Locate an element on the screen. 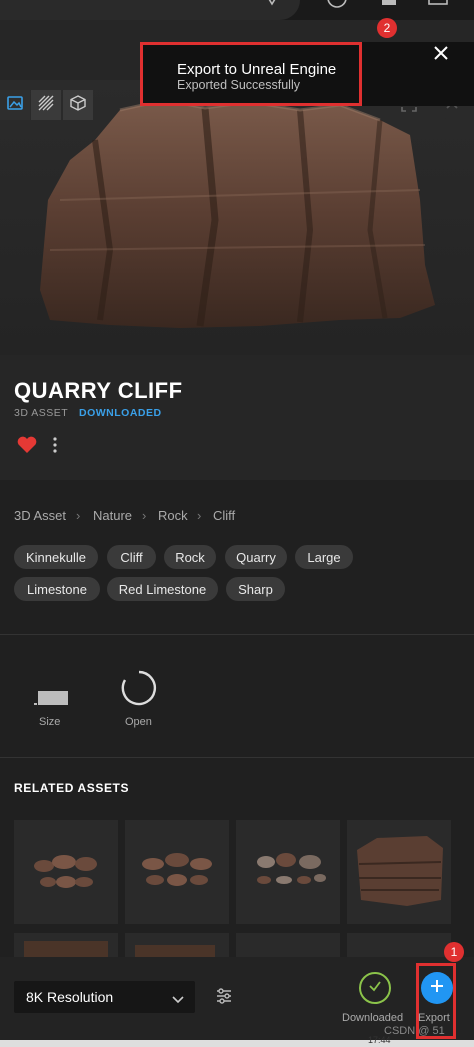 The height and width of the screenshot is (1047, 474). tag-chip: Kinnekulle is located at coordinates (56, 557).